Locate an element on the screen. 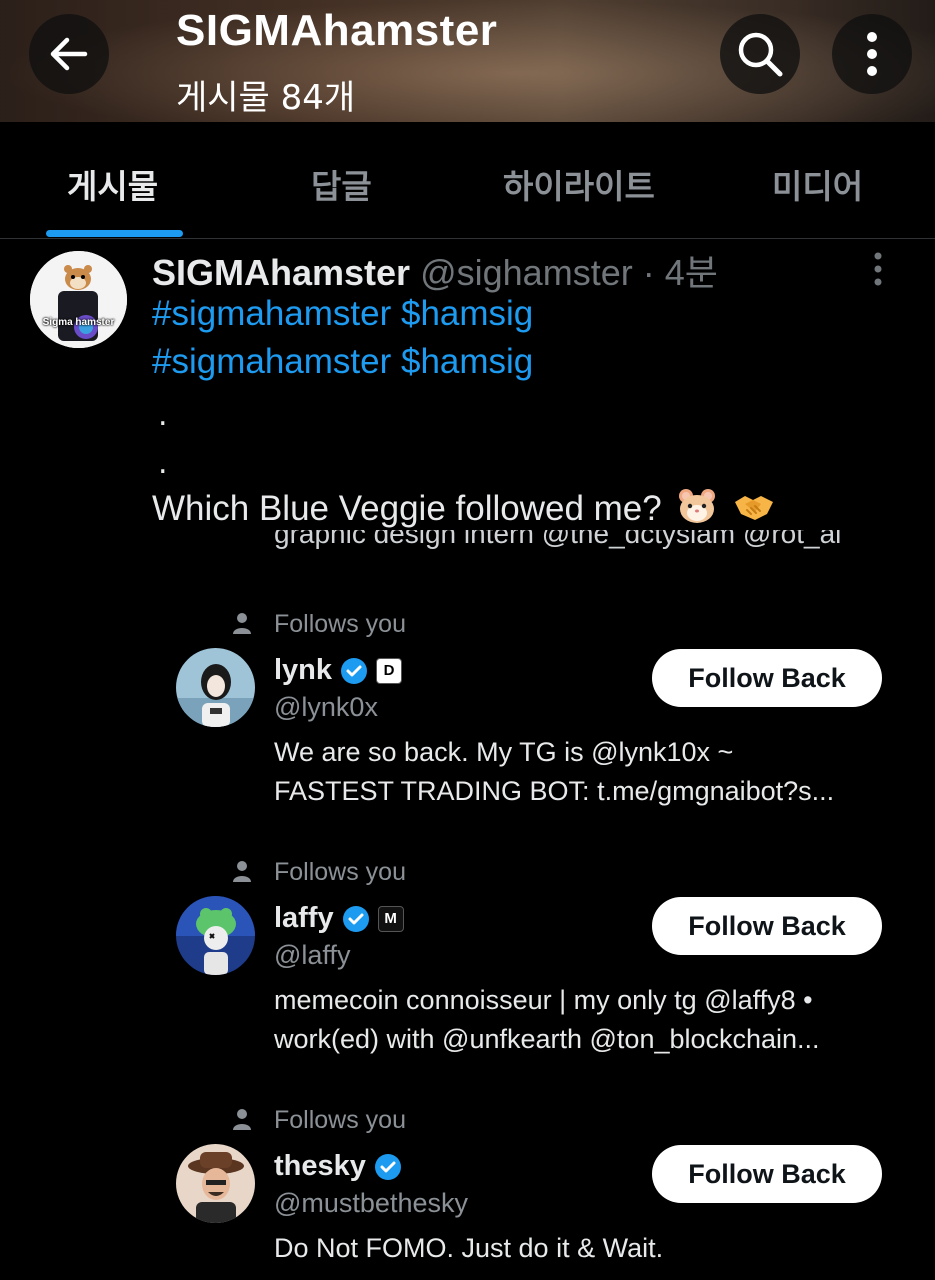  tab-media: 미디어 is located at coordinates (817, 184).